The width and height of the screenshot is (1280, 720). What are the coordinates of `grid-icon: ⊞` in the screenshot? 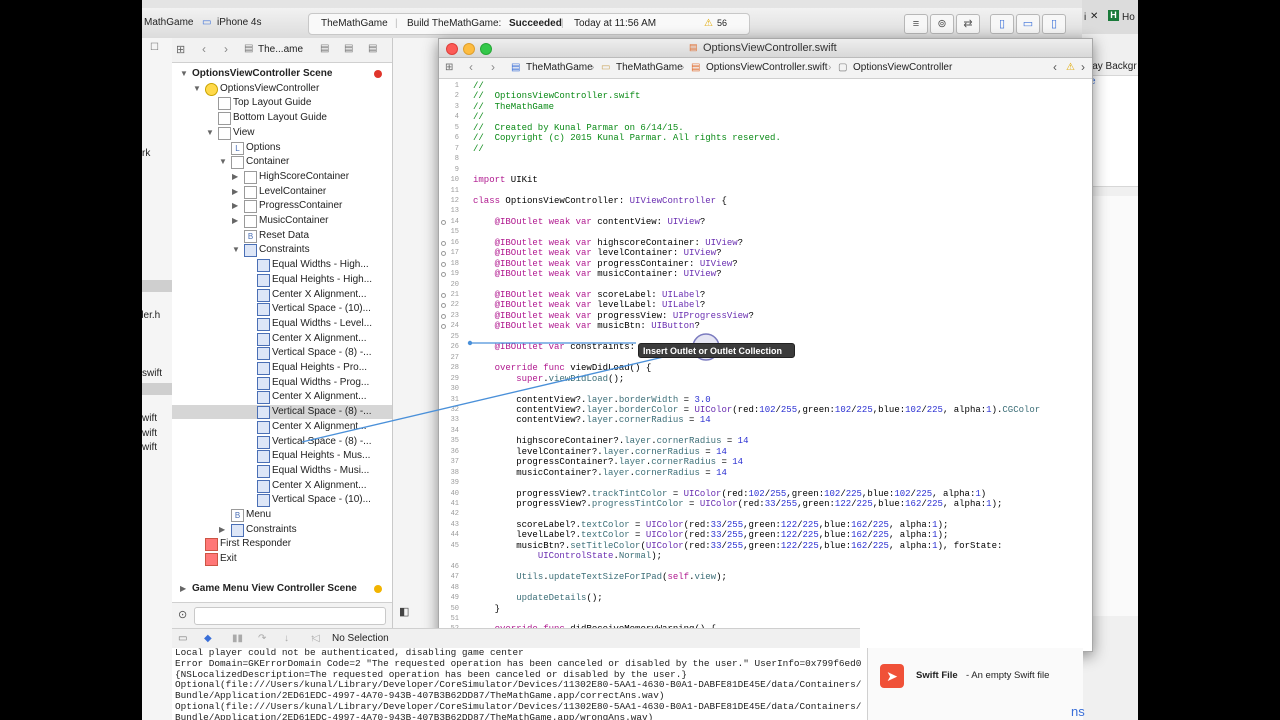 It's located at (449, 67).